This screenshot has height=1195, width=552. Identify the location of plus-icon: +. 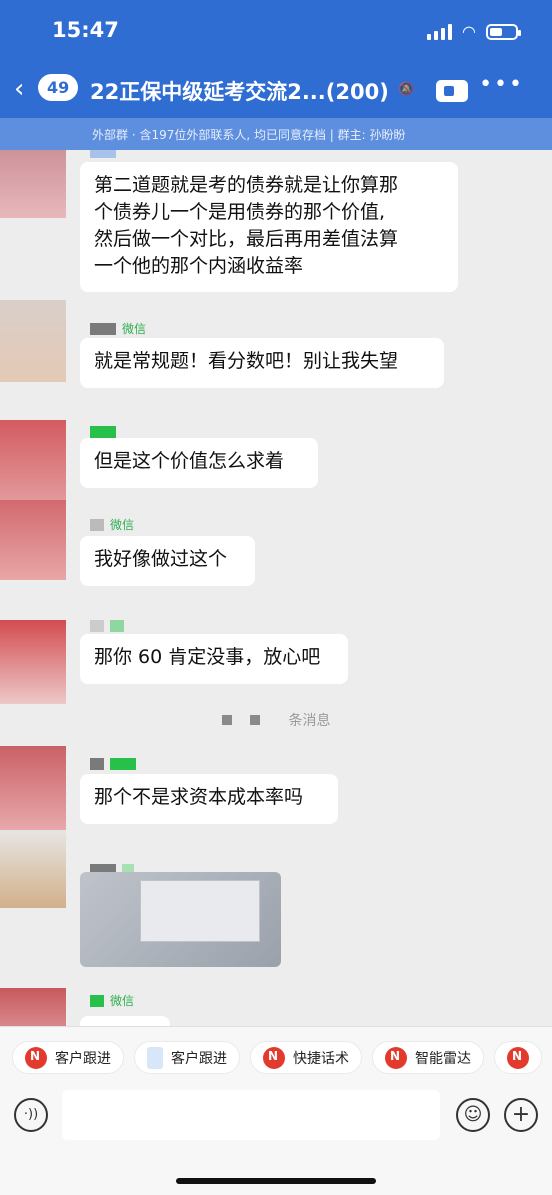
(521, 1115).